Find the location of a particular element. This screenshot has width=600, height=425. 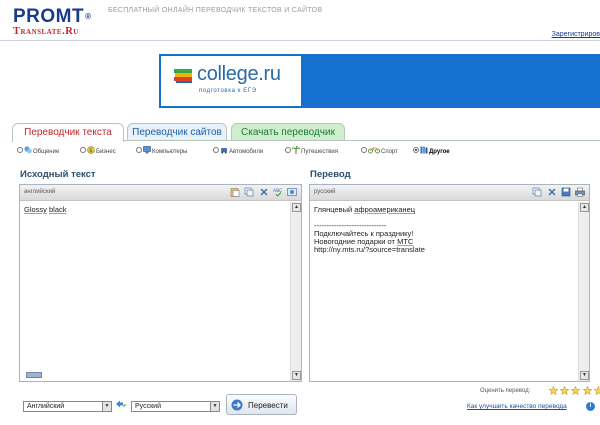

source-word: black is located at coordinates (58, 209).